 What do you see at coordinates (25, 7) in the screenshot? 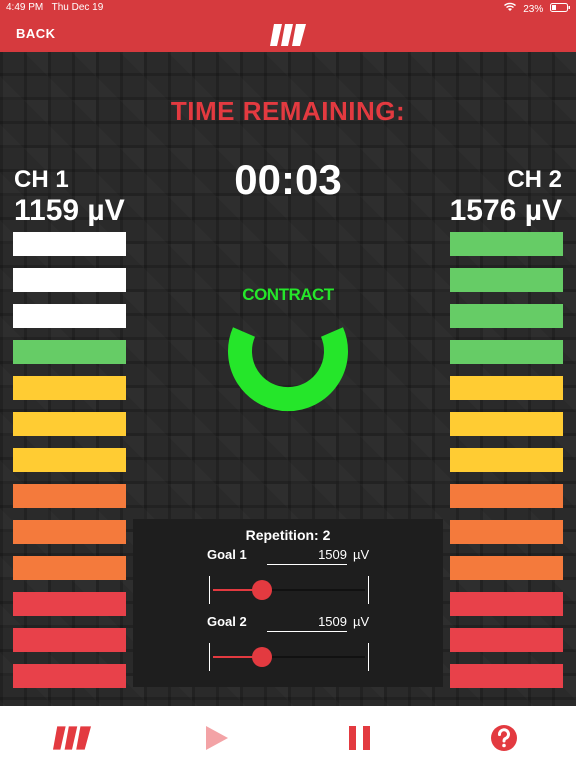
I see `status-time: 4:49 PM` at bounding box center [25, 7].